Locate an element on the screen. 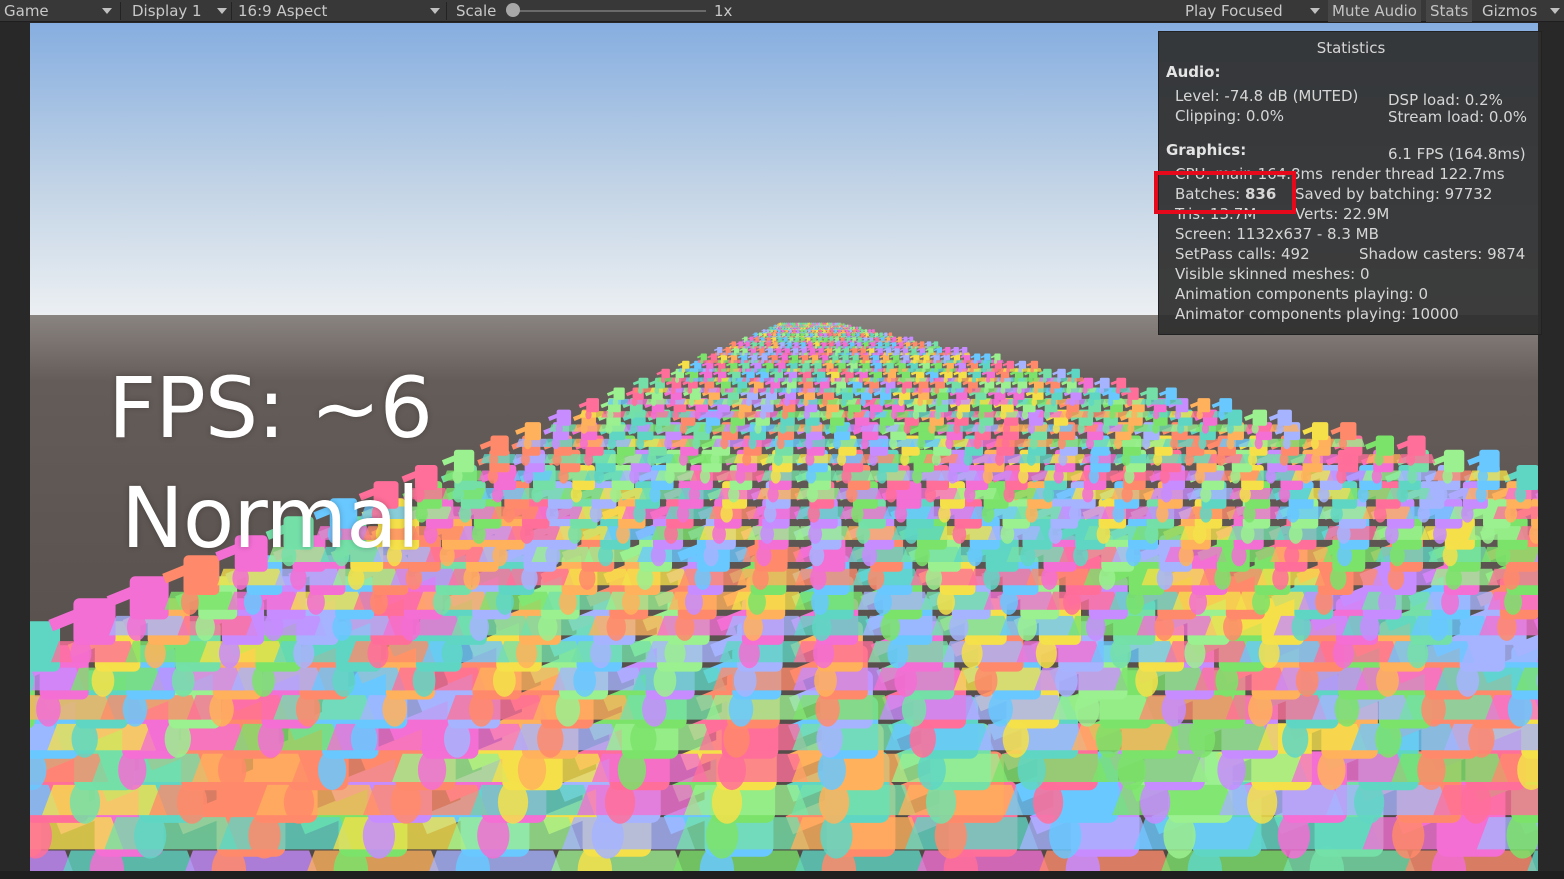 This screenshot has width=1564, height=879. stats-button: Stats is located at coordinates (1449, 11).